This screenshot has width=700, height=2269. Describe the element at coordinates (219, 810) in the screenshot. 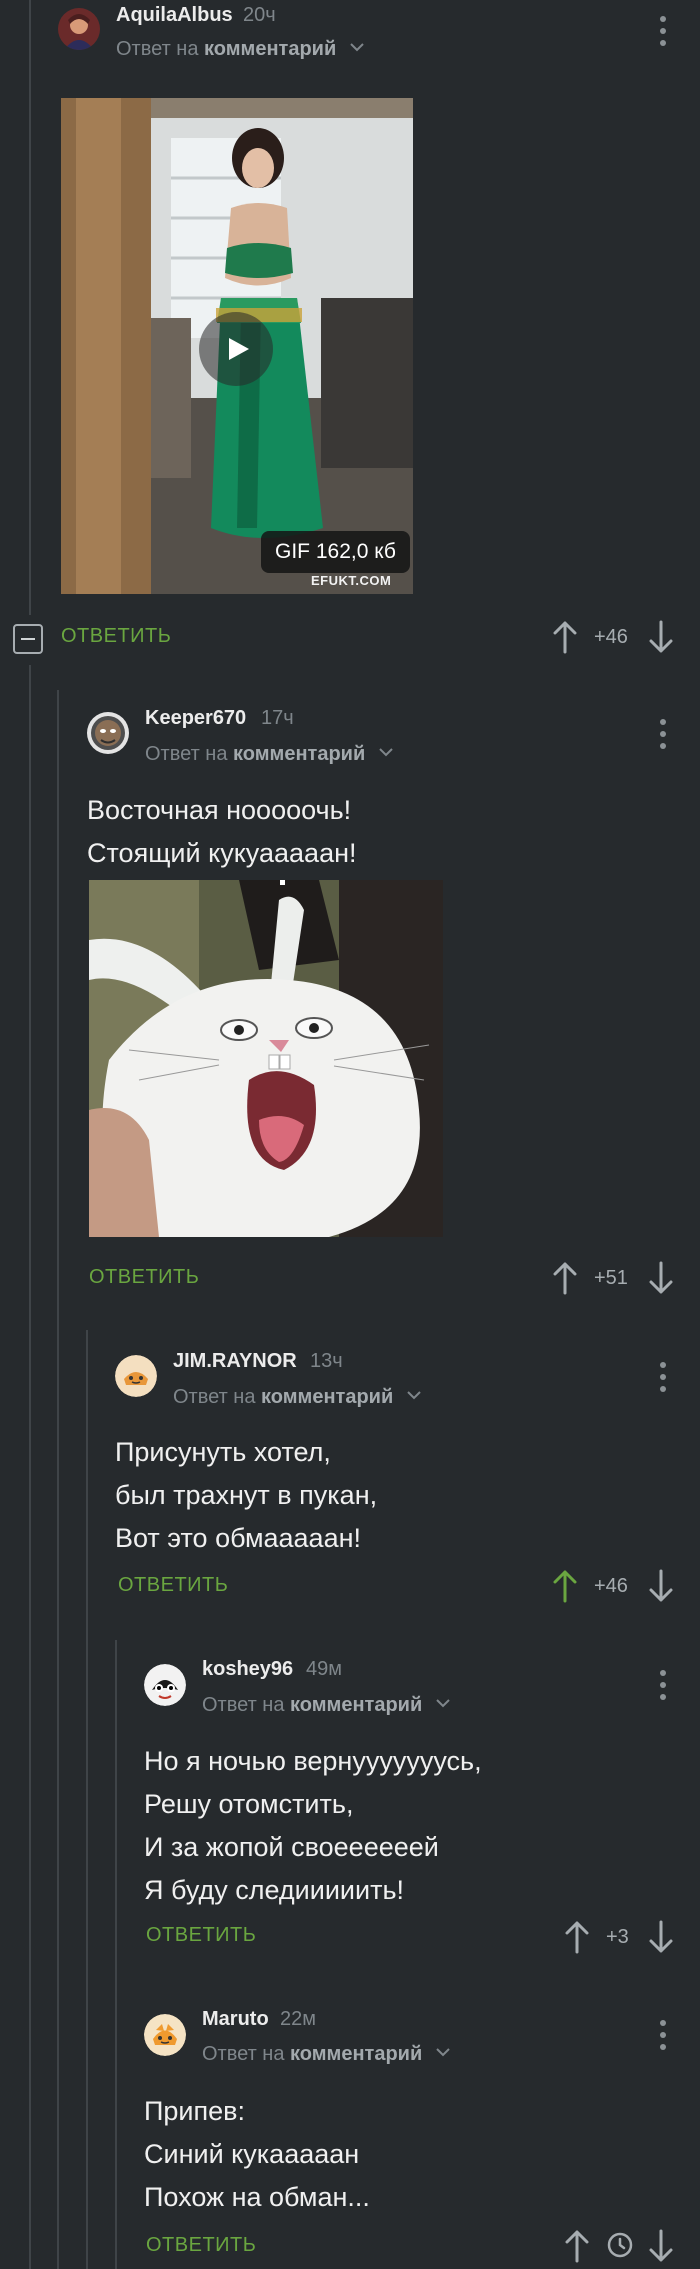

I see `comment-line: Восточная нооооочь!` at that location.